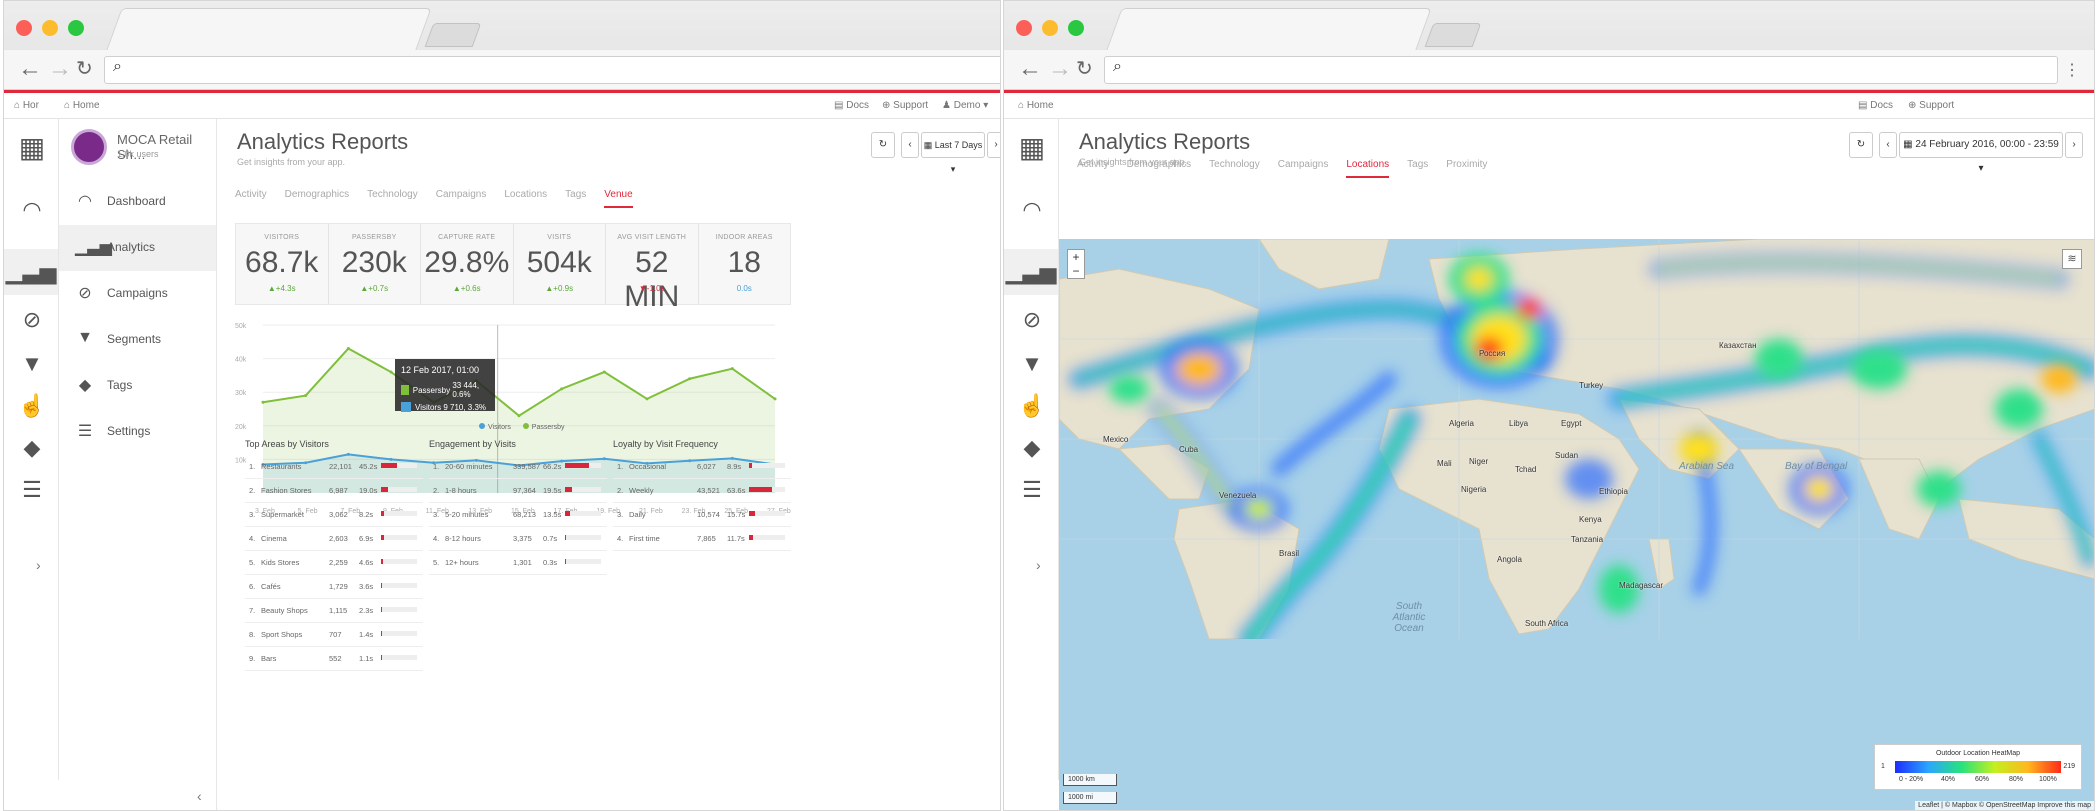  Describe the element at coordinates (82, 105) in the screenshot. I see `home-link: ⌂ Home` at that location.